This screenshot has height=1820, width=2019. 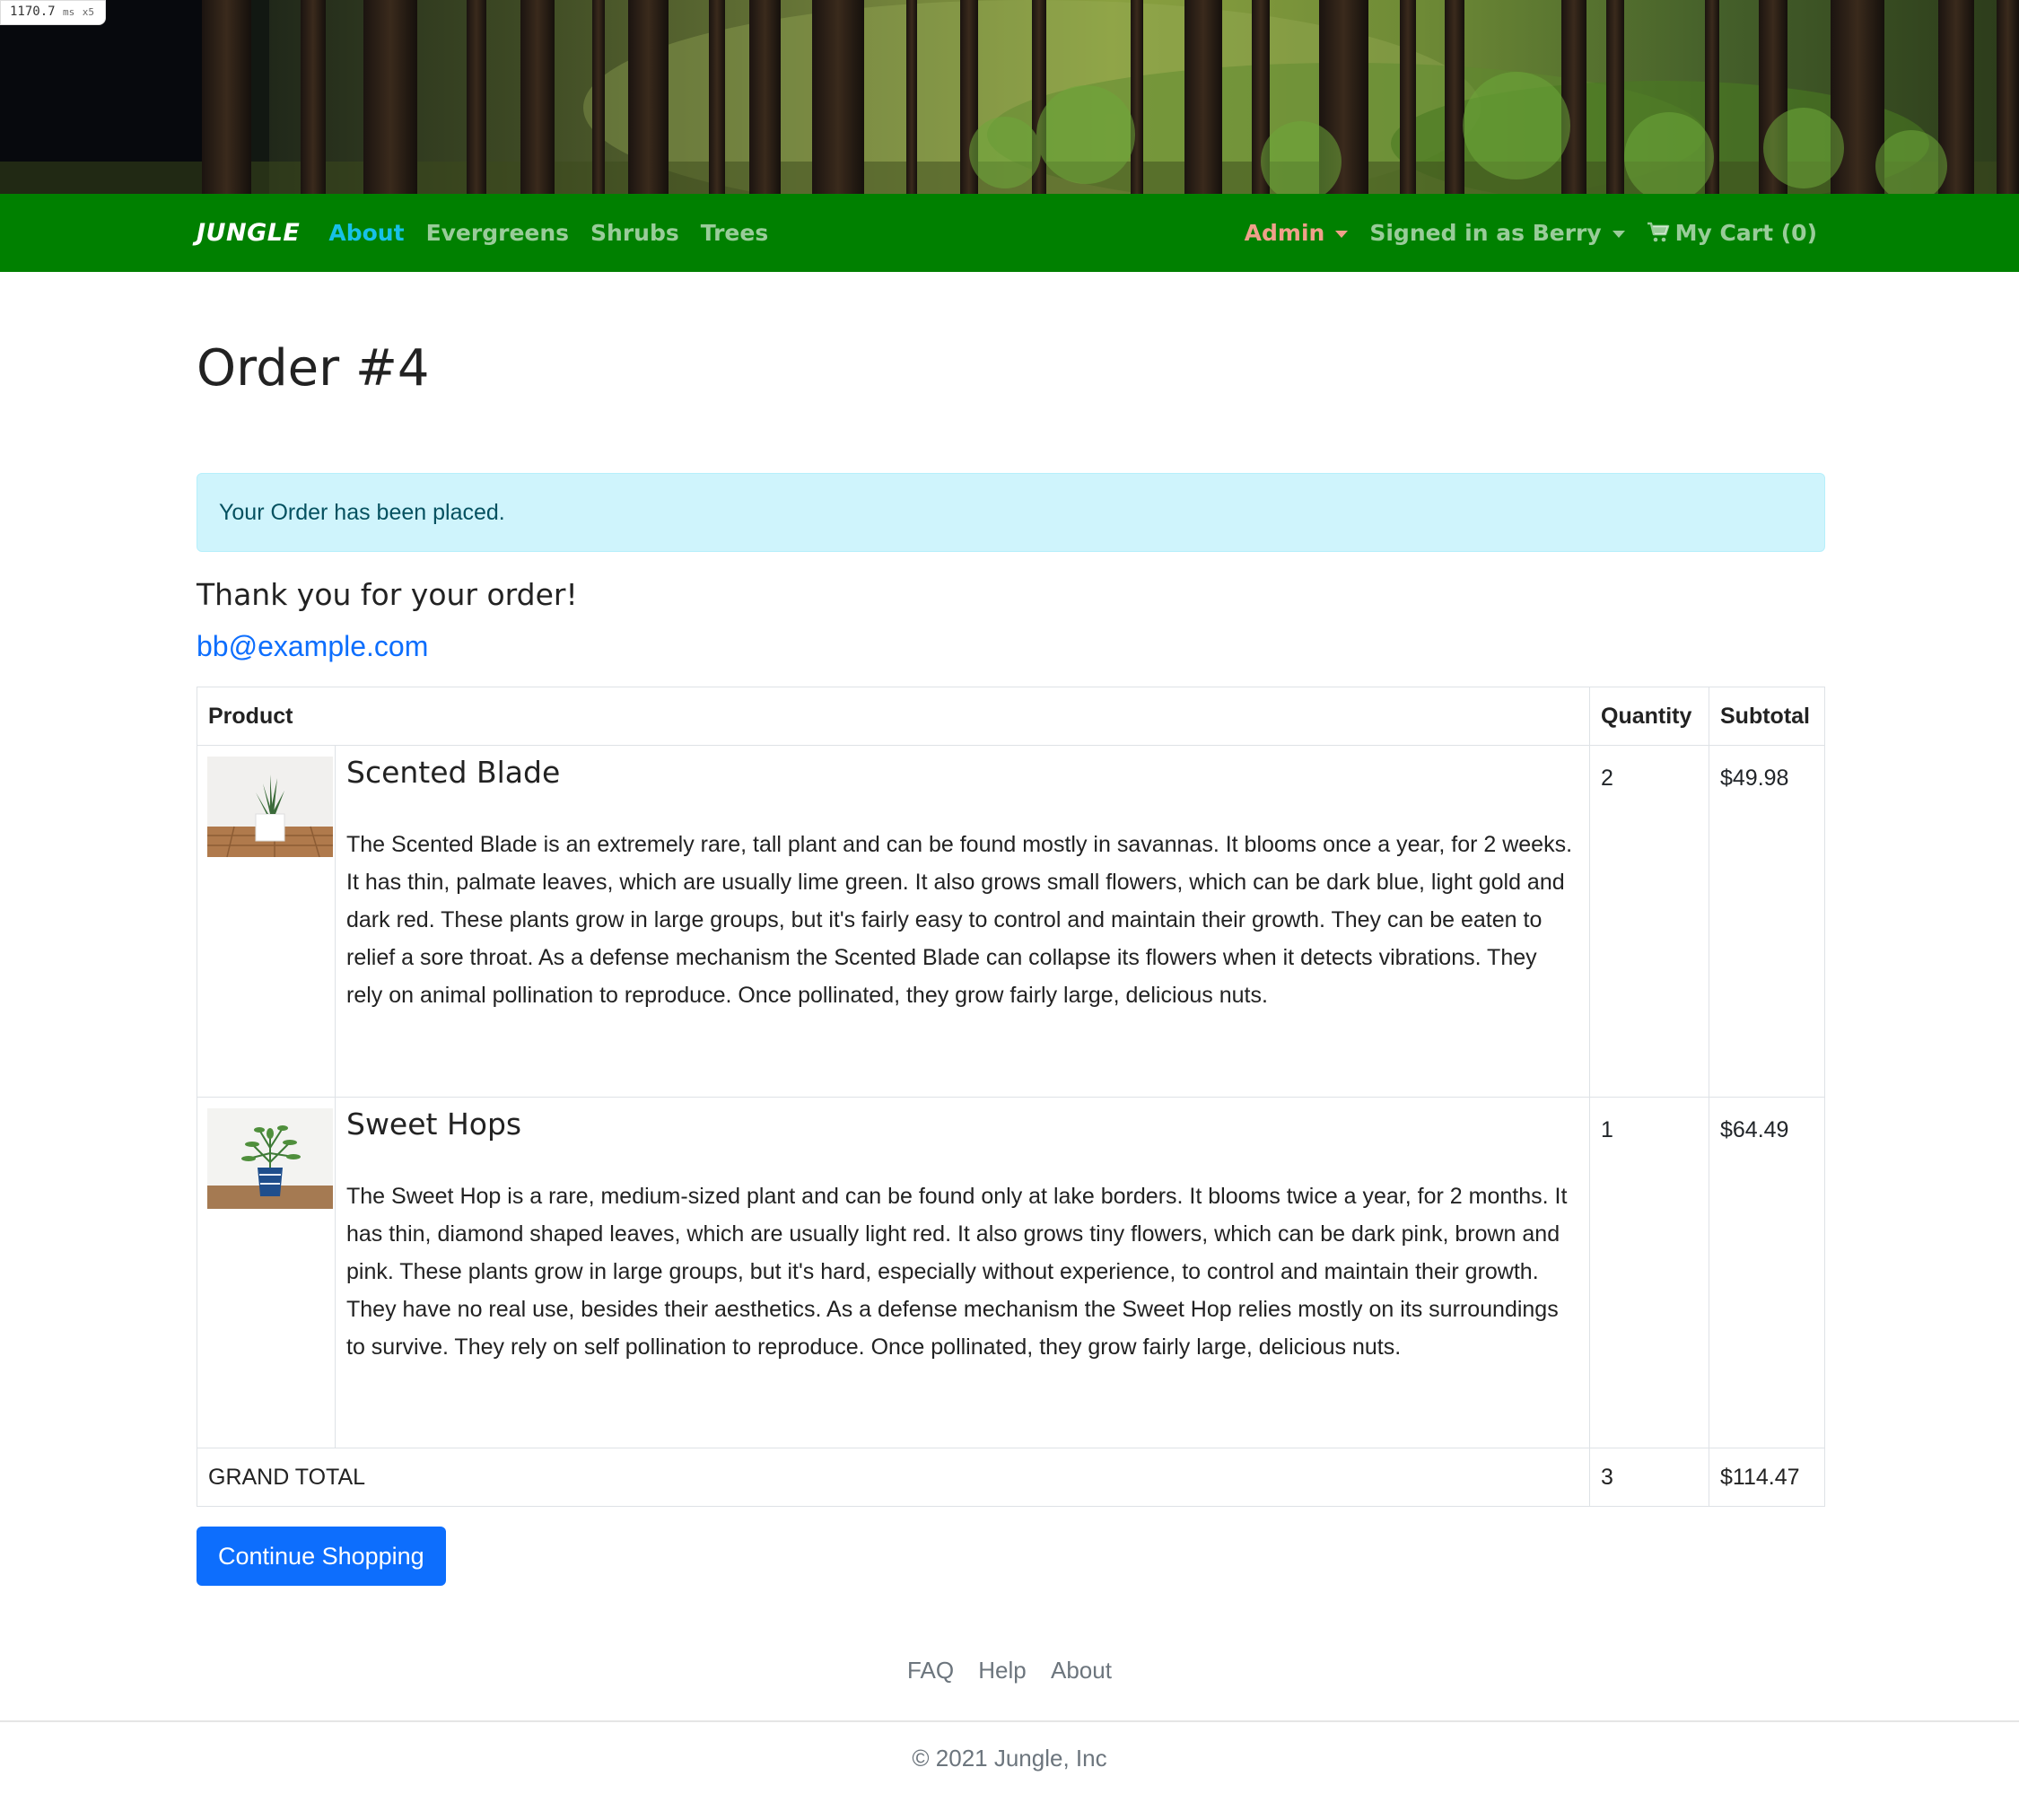 I want to click on grand-total-amount: $114.47, so click(x=1767, y=1477).